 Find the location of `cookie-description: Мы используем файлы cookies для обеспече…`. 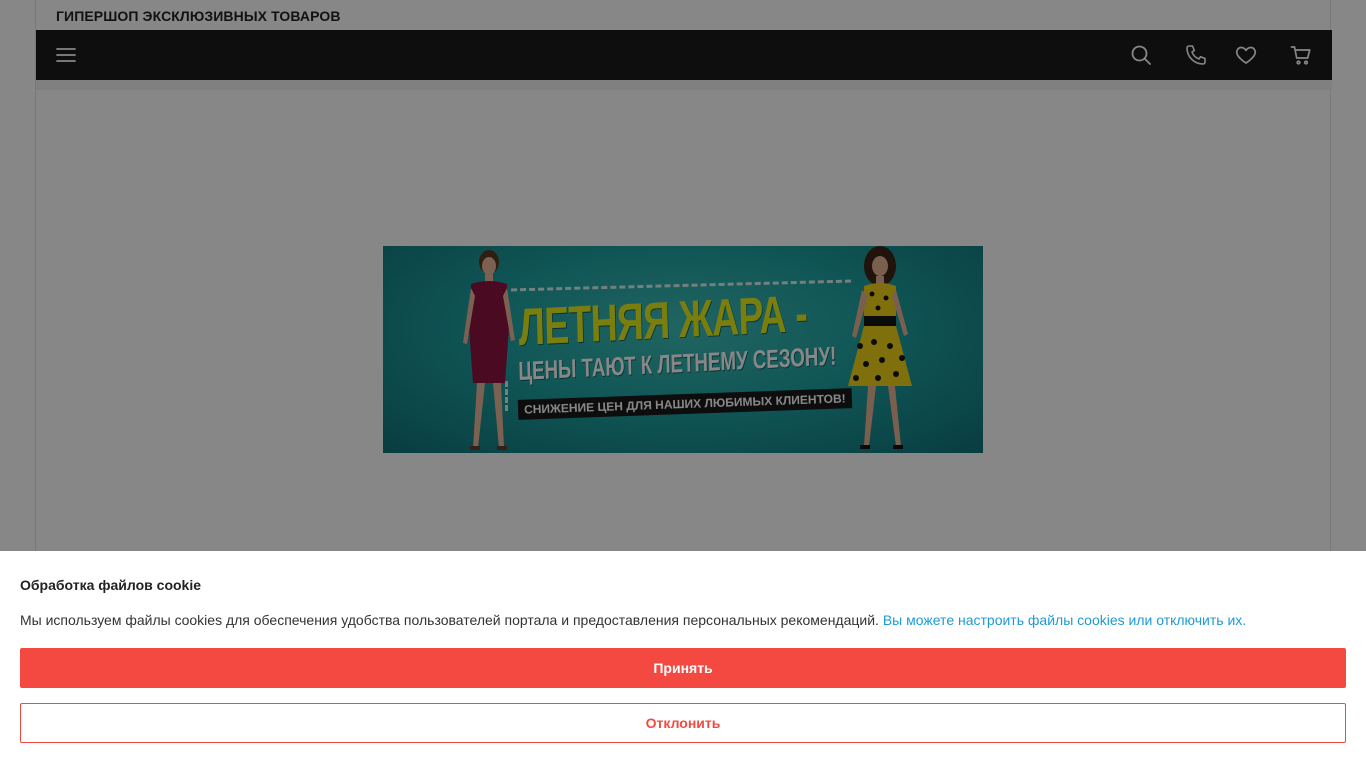

cookie-description: Мы используем файлы cookies для обеспече… is located at coordinates (633, 620).